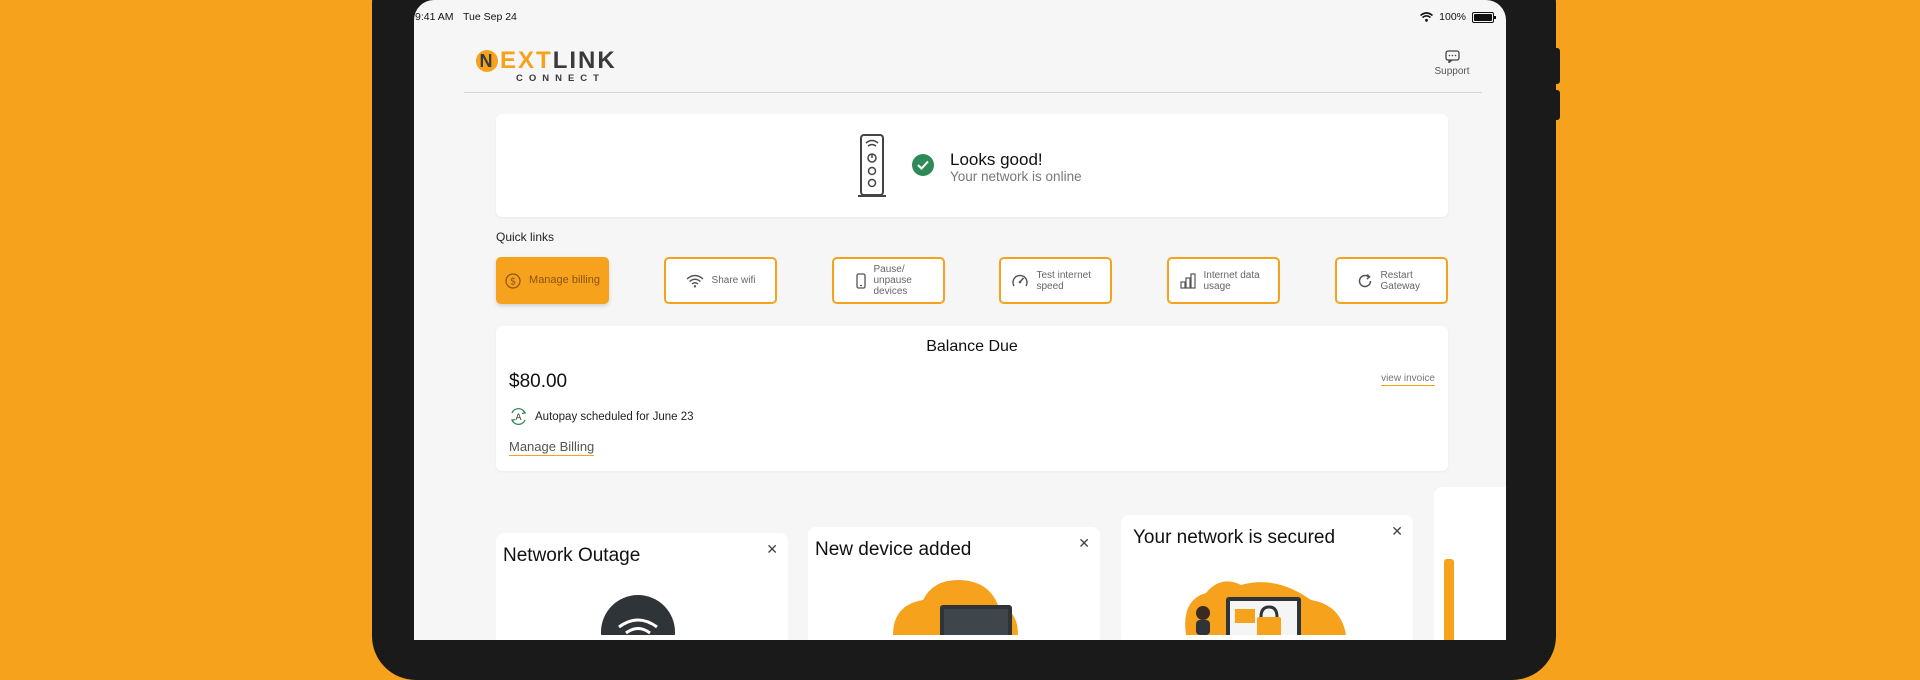 The image size is (1920, 680). I want to click on quick-link-label: Test internet speed, so click(1063, 280).